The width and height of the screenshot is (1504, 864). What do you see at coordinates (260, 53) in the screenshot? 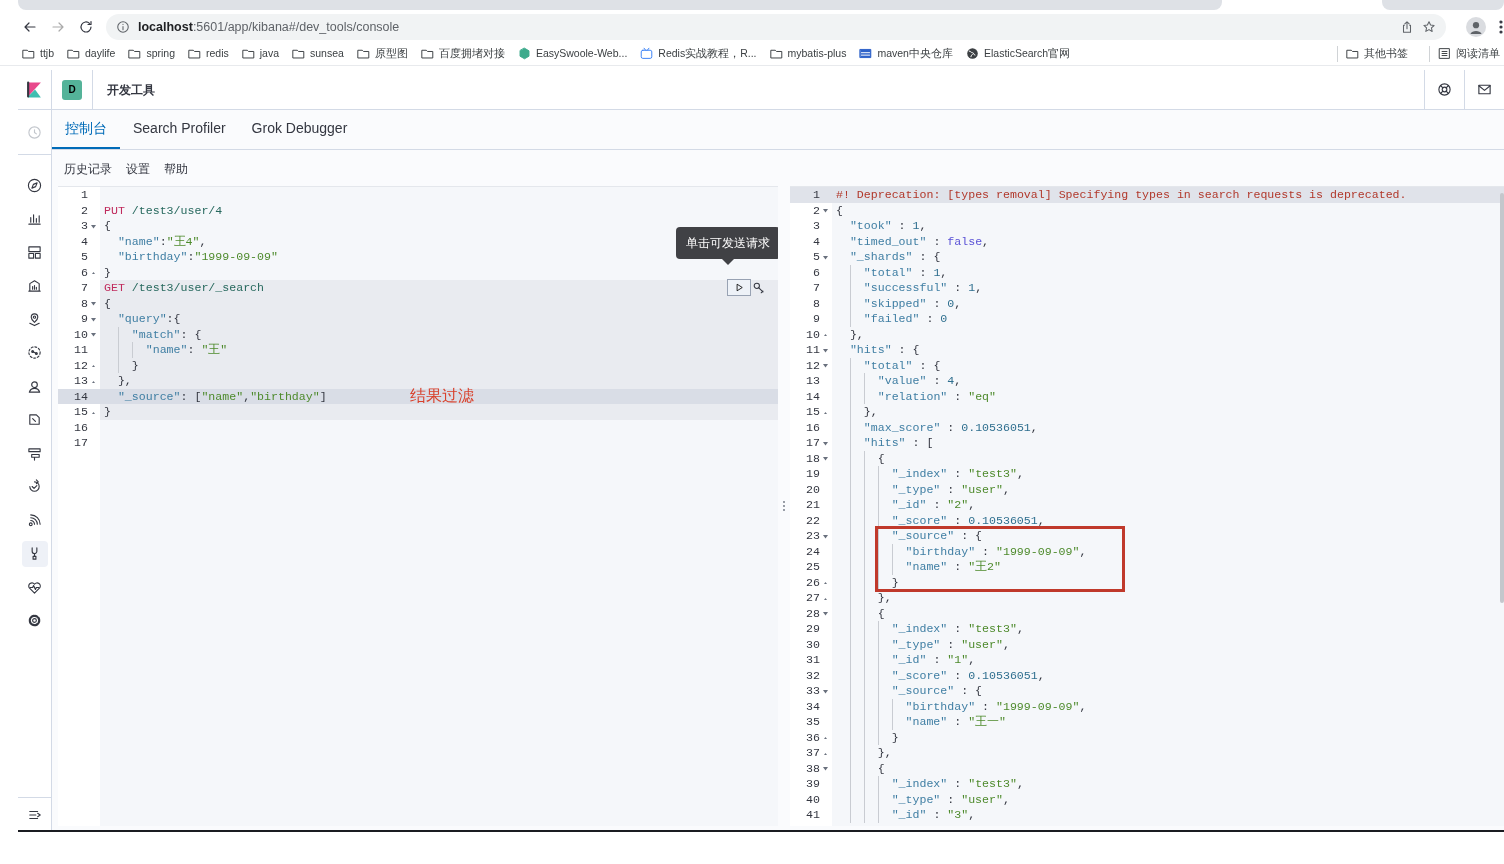
I see `bookmark: java` at bounding box center [260, 53].